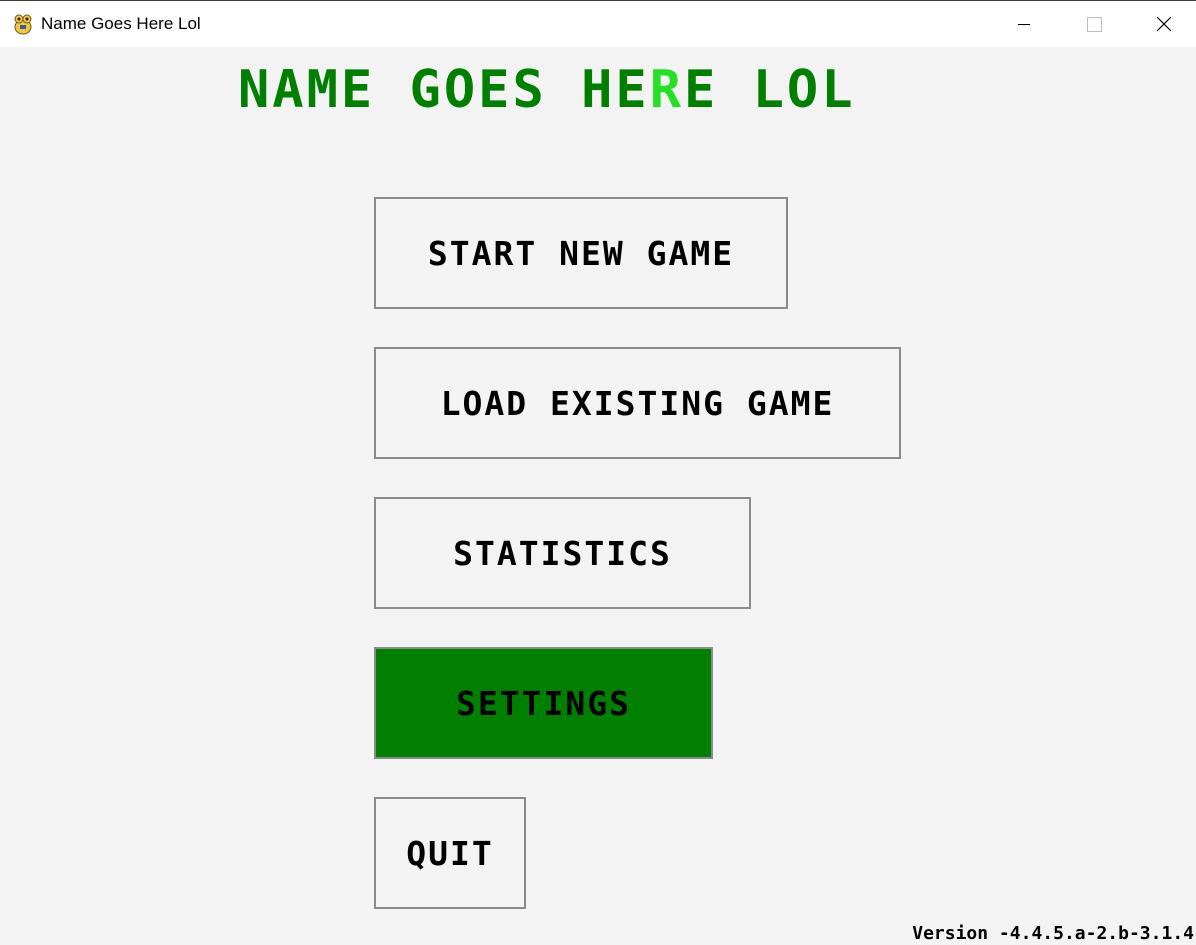 The width and height of the screenshot is (1196, 945). Describe the element at coordinates (598, 23) in the screenshot. I see `title-bar: Name Goes Here Lol` at that location.